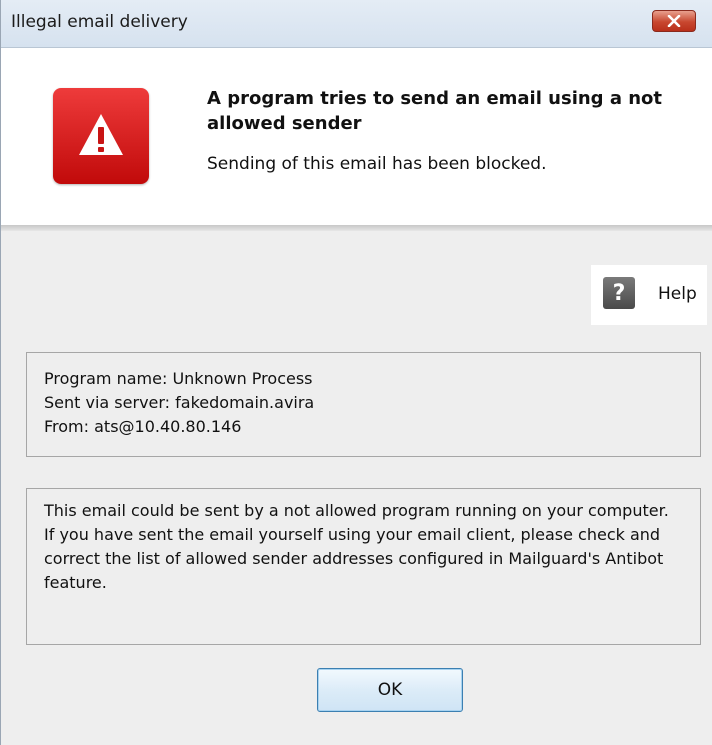 This screenshot has height=745, width=712. I want to click on close-icon, so click(674, 21).